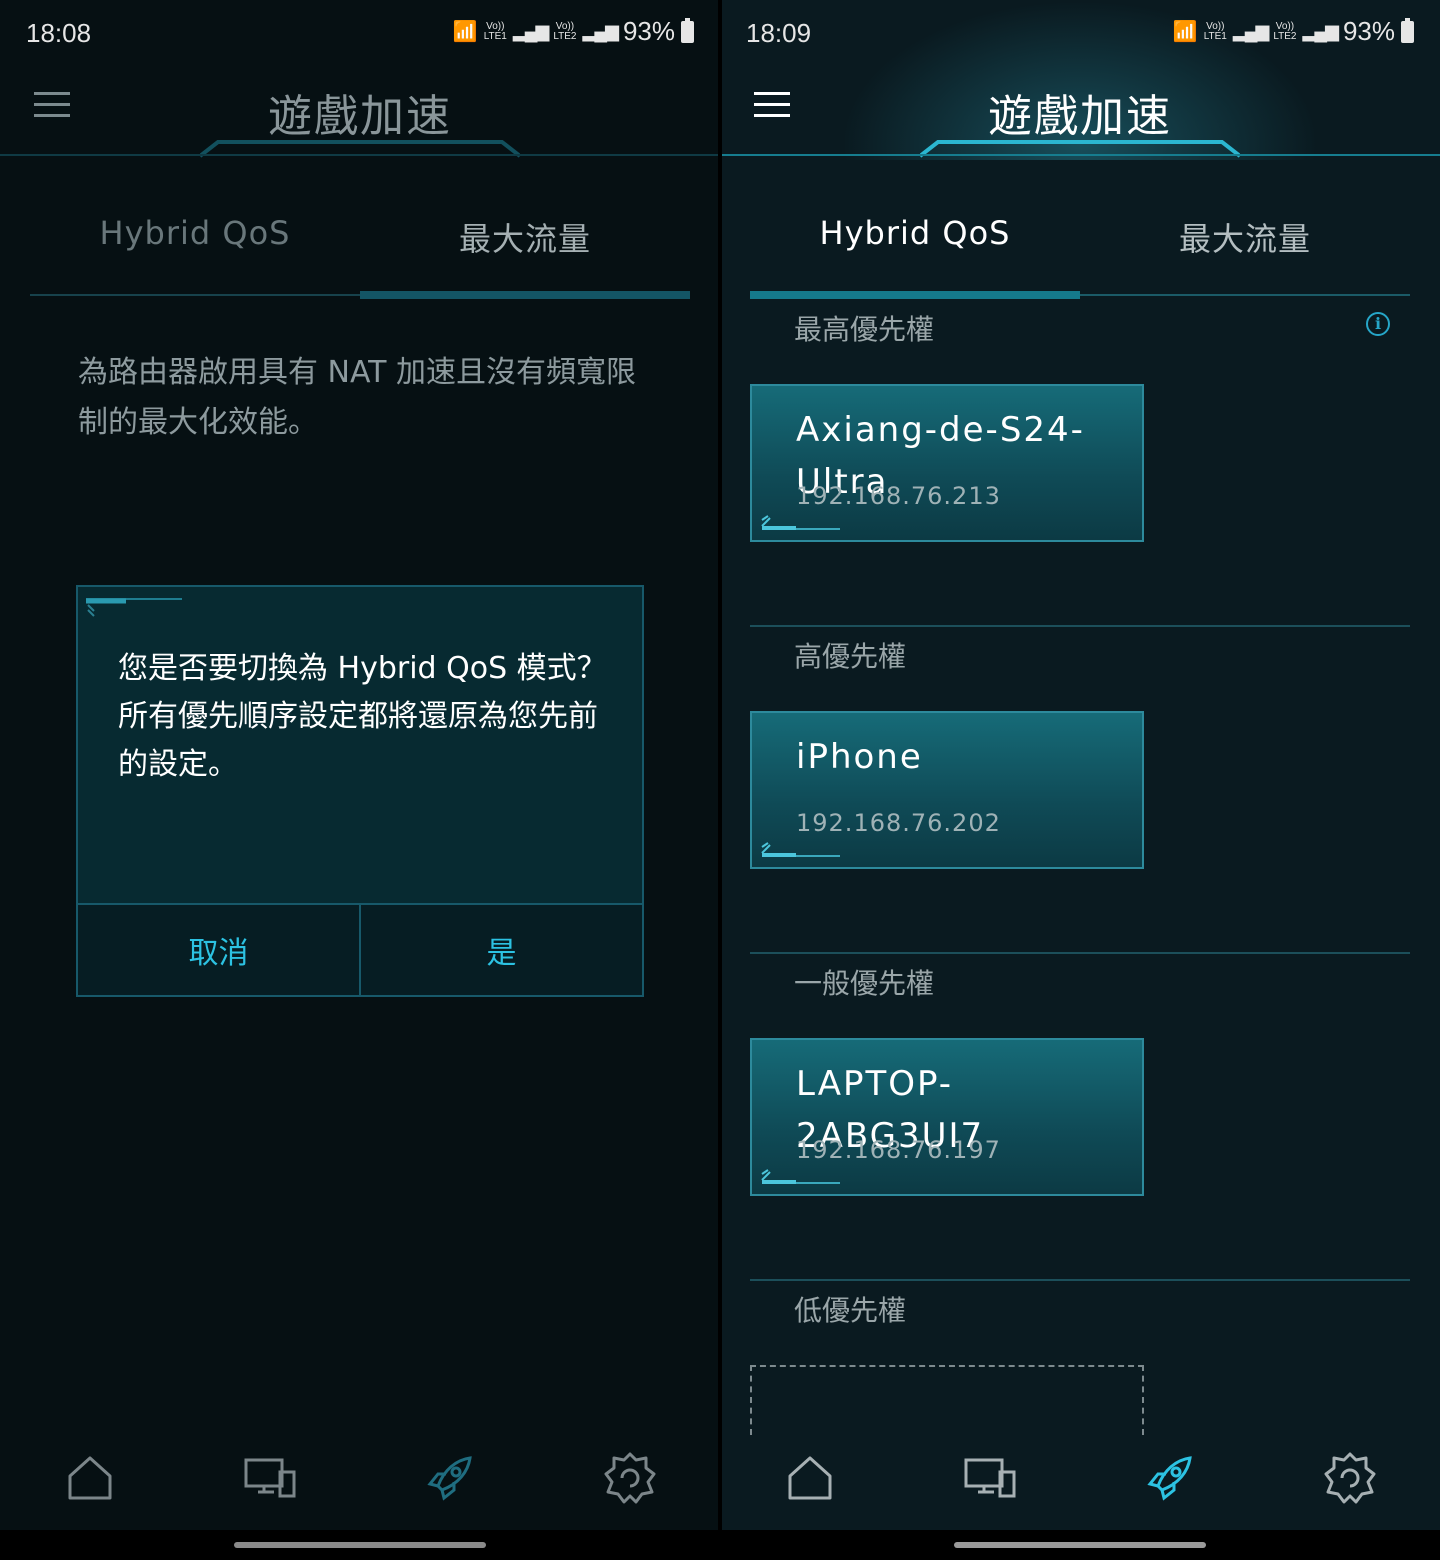 Image resolution: width=1440 pixels, height=1560 pixels. I want to click on section-label: 低優先權, so click(850, 1310).